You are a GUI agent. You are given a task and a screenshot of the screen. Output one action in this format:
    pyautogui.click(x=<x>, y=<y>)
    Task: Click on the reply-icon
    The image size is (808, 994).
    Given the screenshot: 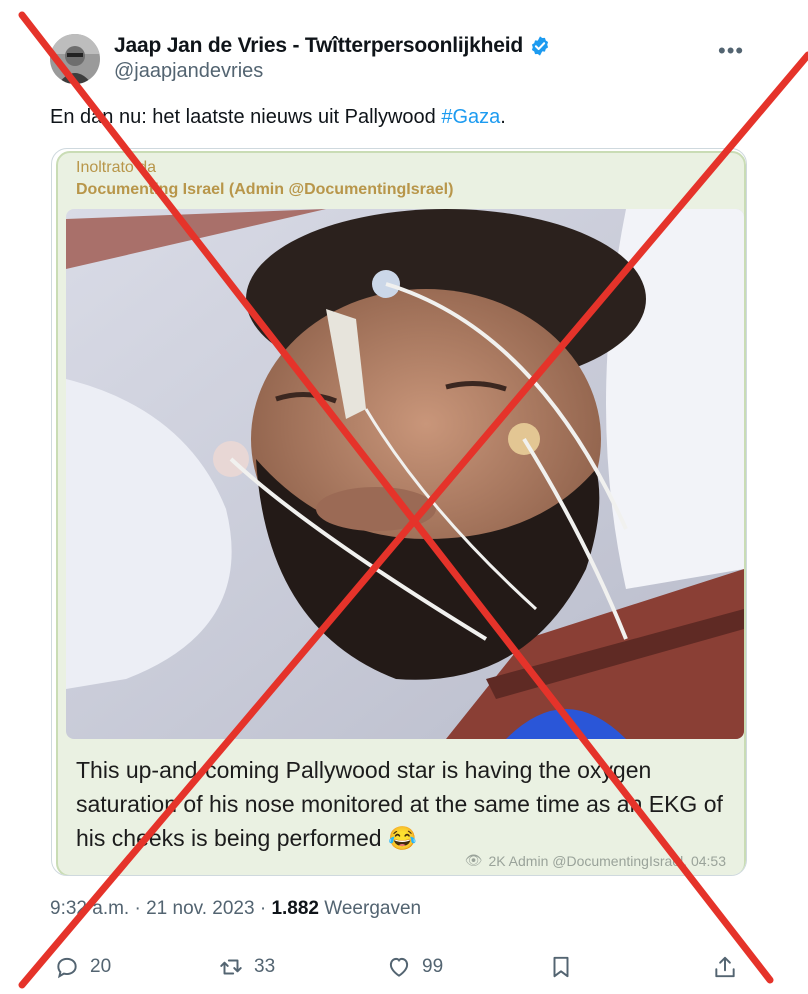 What is the action you would take?
    pyautogui.click(x=67, y=968)
    